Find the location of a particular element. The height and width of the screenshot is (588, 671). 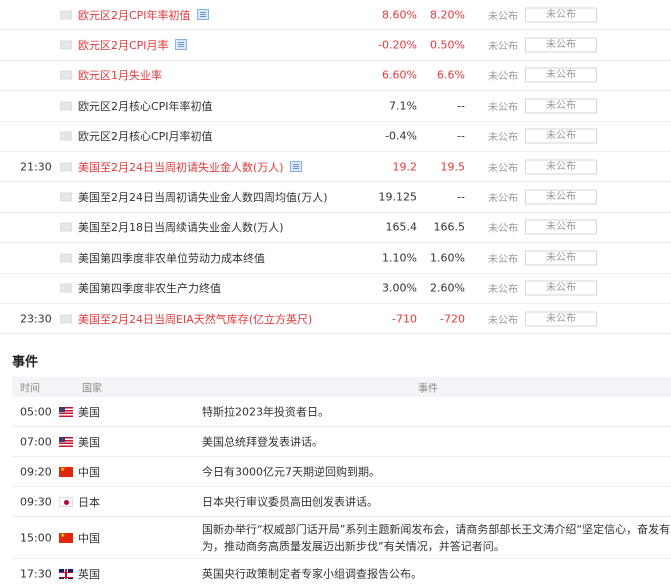

event-country: 英国 is located at coordinates (89, 574).